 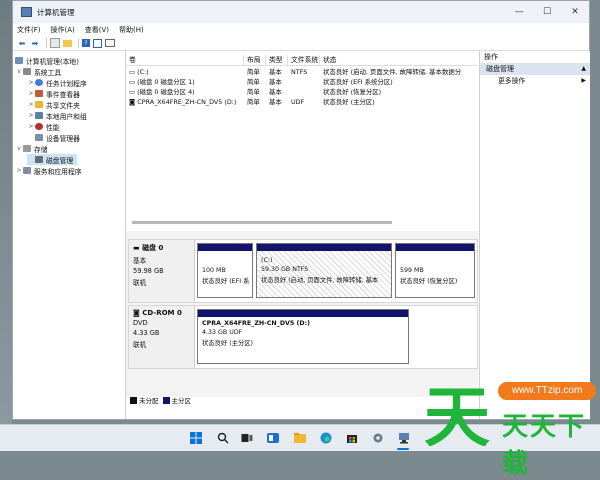 I want to click on tree-item-local-users: > 本地用户和组, so click(x=57, y=115).